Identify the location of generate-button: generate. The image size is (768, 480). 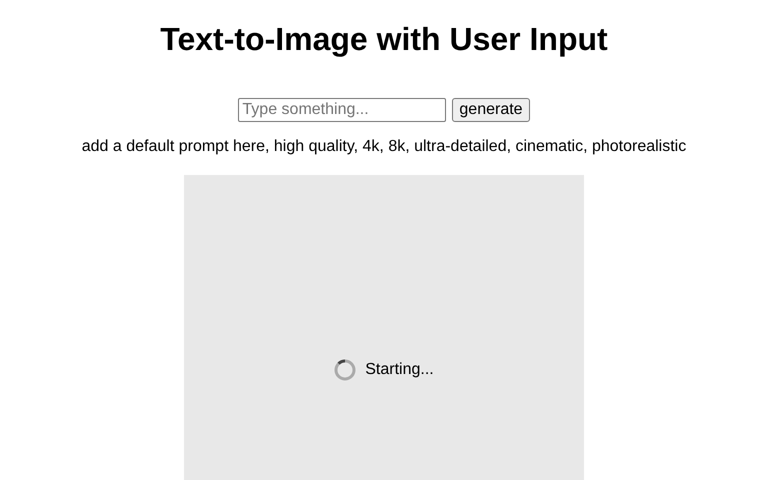
(491, 110).